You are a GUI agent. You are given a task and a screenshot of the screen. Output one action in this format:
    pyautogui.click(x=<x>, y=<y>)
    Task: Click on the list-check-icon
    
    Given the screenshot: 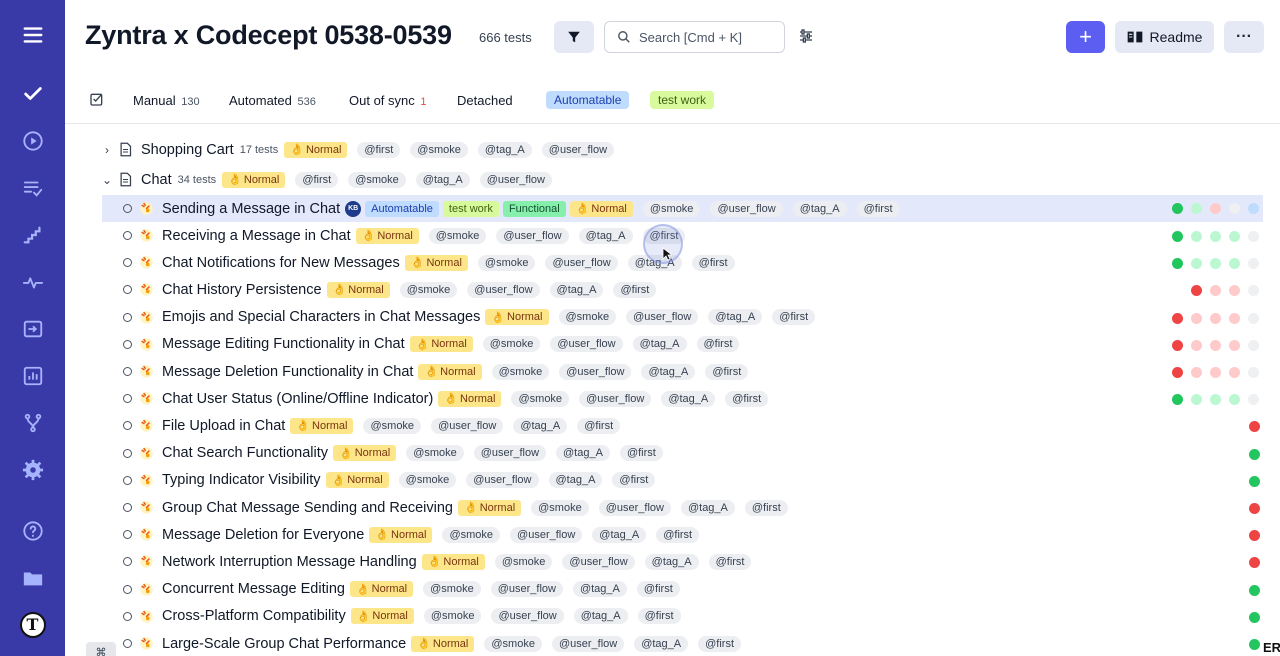 What is the action you would take?
    pyautogui.click(x=32, y=187)
    